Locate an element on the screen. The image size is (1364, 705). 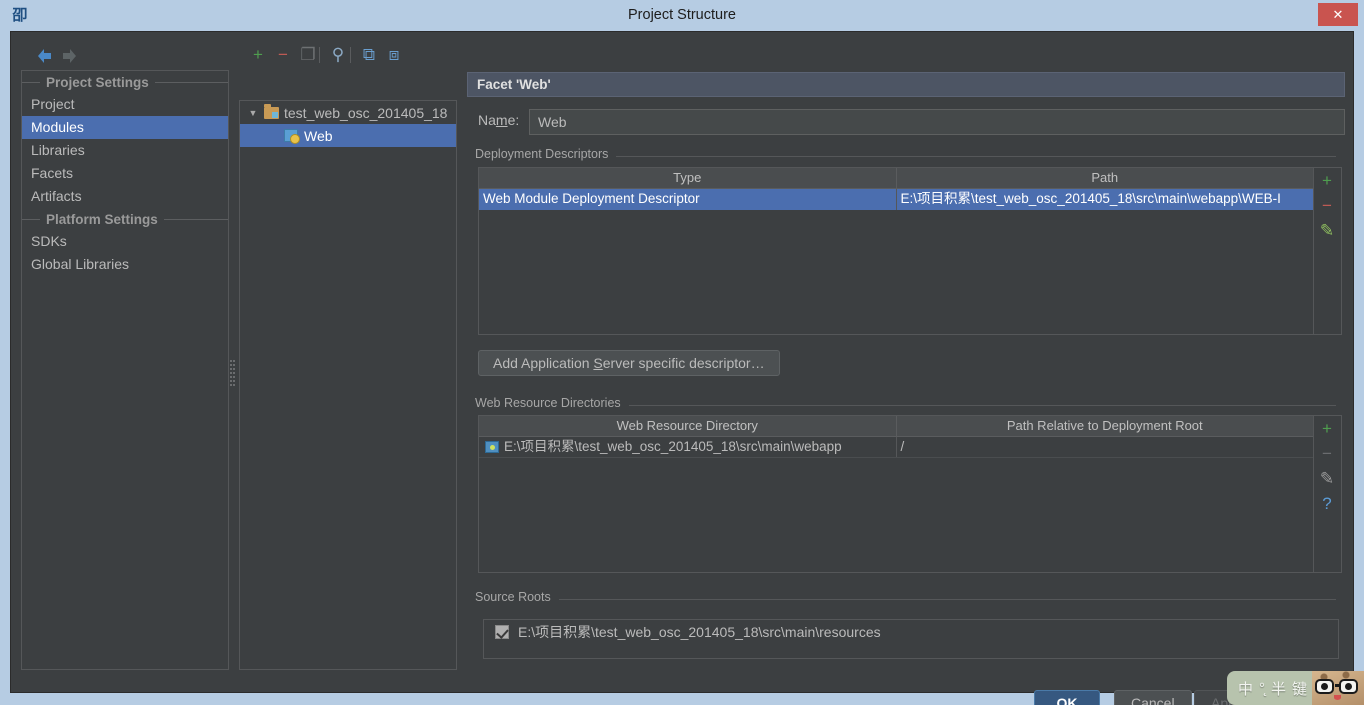
facet-name-label: Name: is located at coordinates (498, 120).